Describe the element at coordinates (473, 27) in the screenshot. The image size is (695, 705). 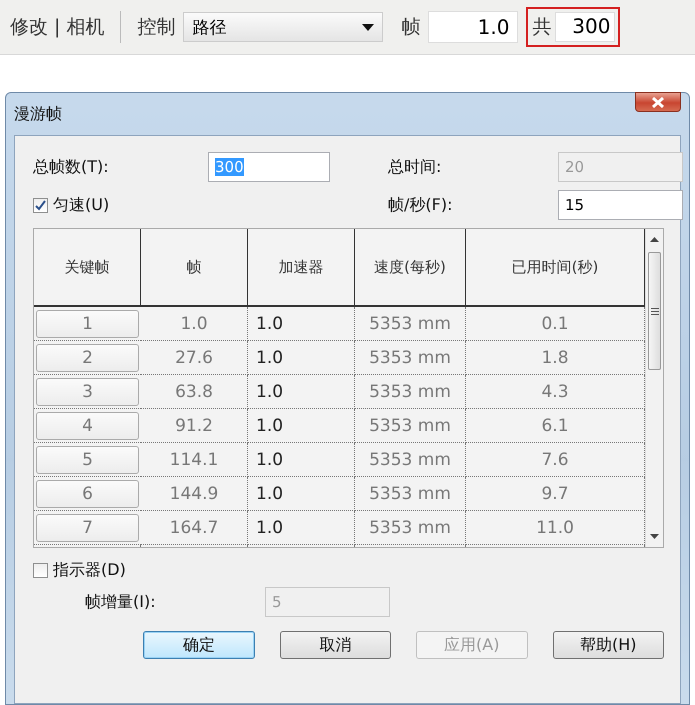
I see `frame-field: 1.0` at that location.